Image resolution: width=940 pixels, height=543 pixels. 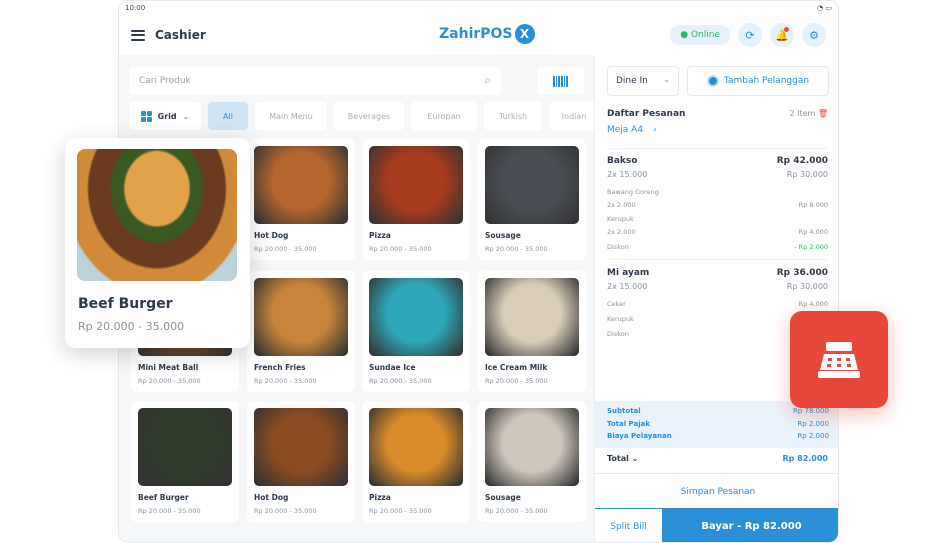 What do you see at coordinates (750, 525) in the screenshot?
I see `pay-button: Bayar - Rp 82.000` at bounding box center [750, 525].